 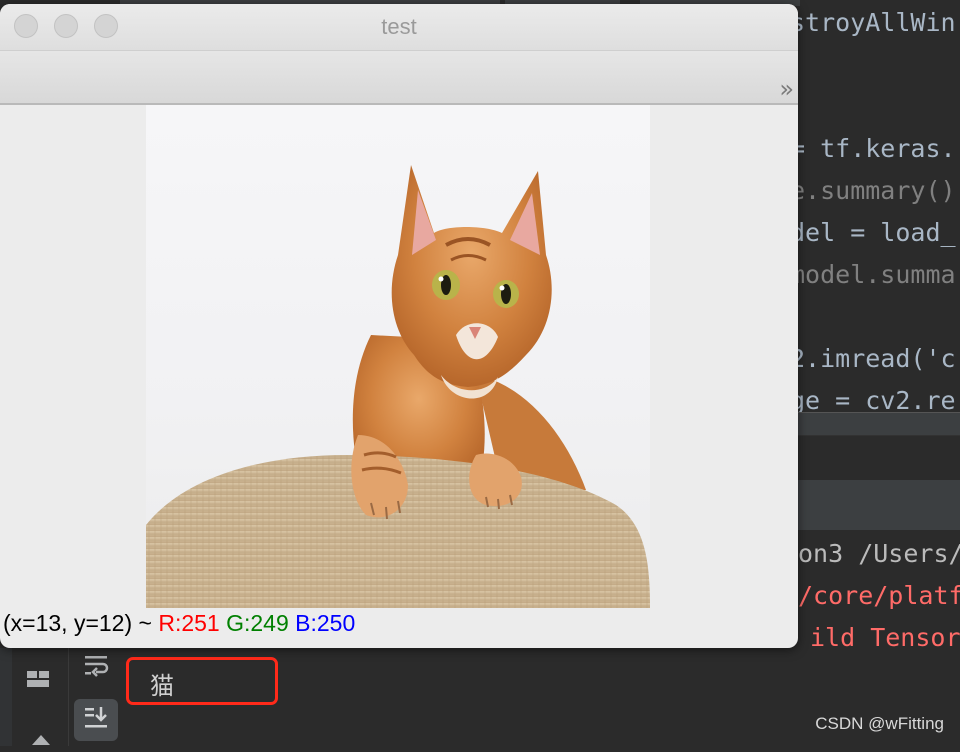 I want to click on scroll-to-end-button, so click(x=96, y=720).